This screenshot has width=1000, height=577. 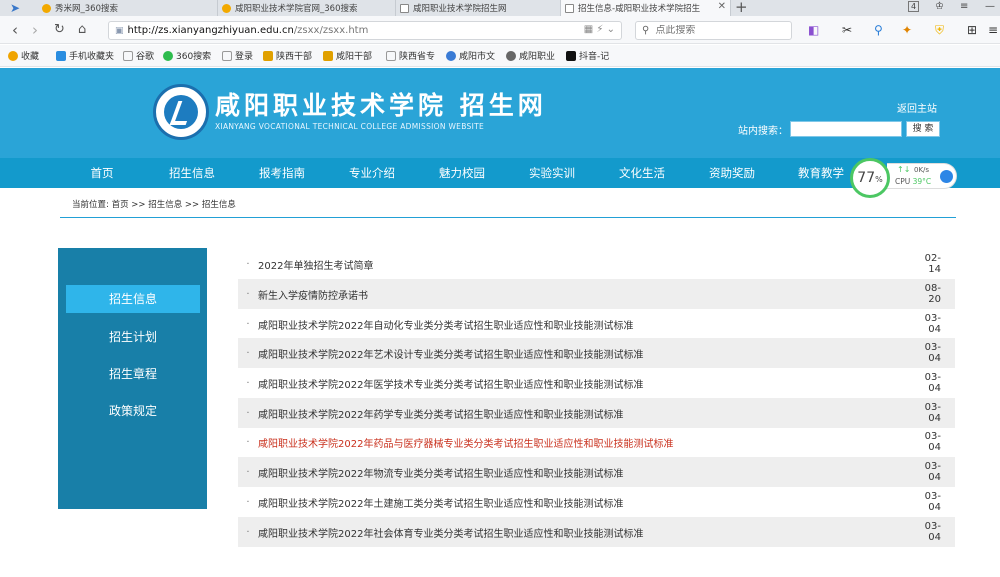 I want to click on bookmark-google: 谷歌, so click(x=138, y=55).